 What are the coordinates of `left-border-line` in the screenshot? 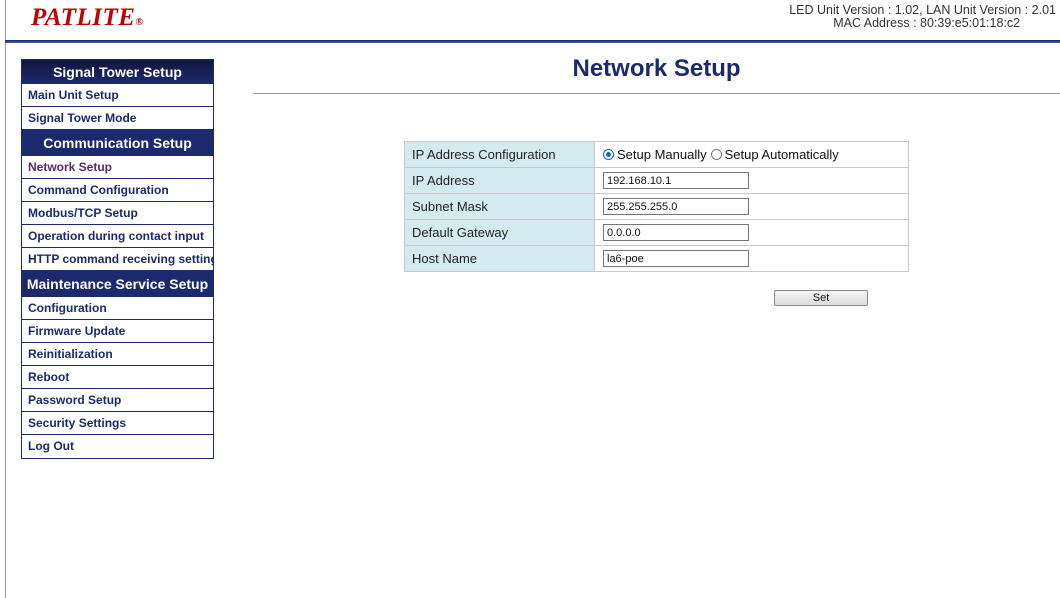 It's located at (5, 299).